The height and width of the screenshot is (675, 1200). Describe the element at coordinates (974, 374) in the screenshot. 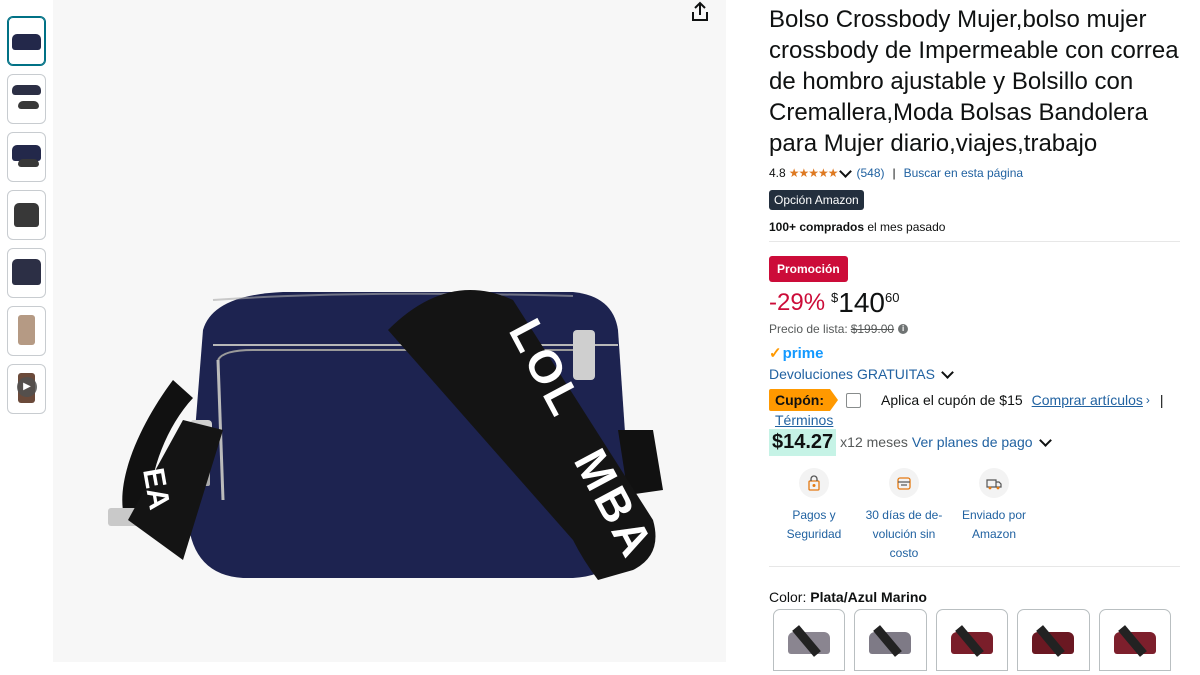

I see `free-returns-link: Devoluciones GRATUITAS` at that location.